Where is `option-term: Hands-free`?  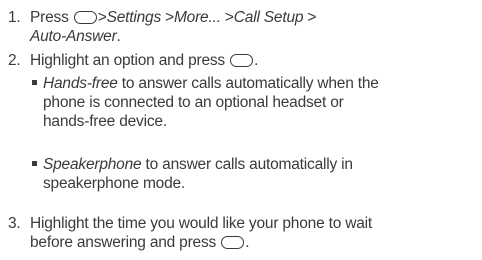
option-term: Hands-free is located at coordinates (80, 83).